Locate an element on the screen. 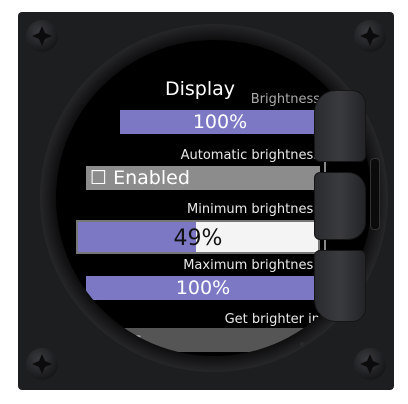 The image size is (408, 404). screw-top-right-icon is located at coordinates (370, 36).